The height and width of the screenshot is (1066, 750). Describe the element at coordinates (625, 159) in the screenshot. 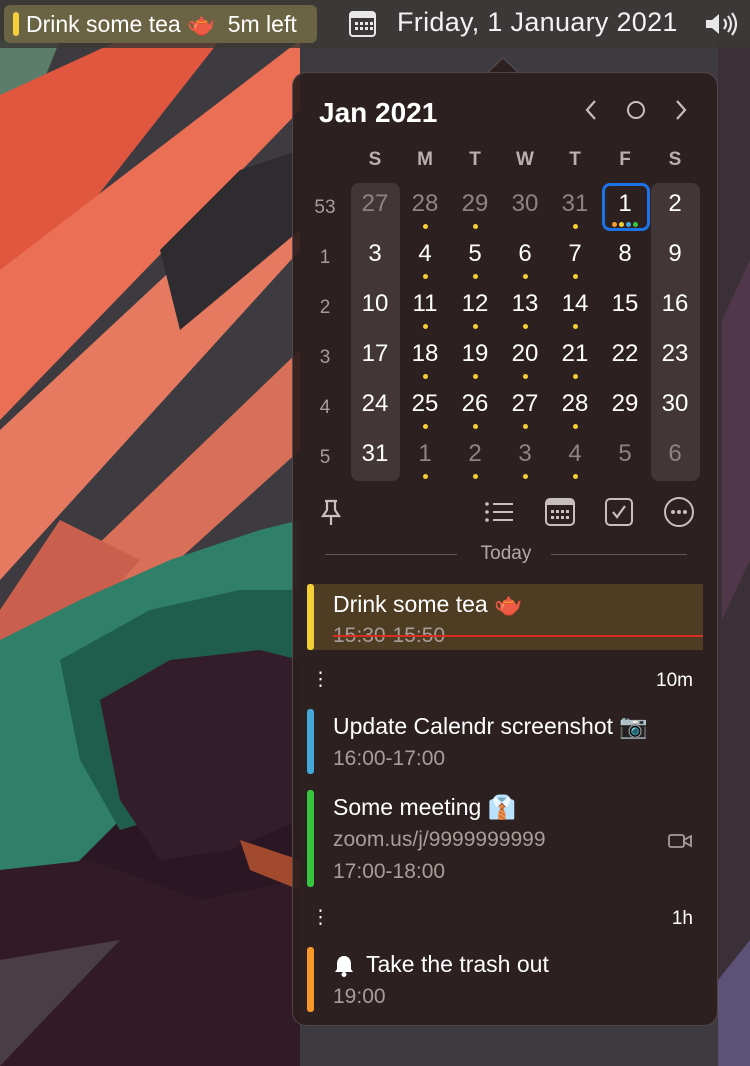

I see `weekday-header: F` at that location.